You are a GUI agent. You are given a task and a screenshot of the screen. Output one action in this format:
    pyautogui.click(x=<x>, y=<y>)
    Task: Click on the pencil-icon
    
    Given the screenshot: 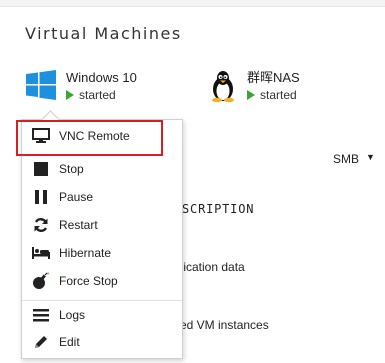 What is the action you would take?
    pyautogui.click(x=41, y=342)
    